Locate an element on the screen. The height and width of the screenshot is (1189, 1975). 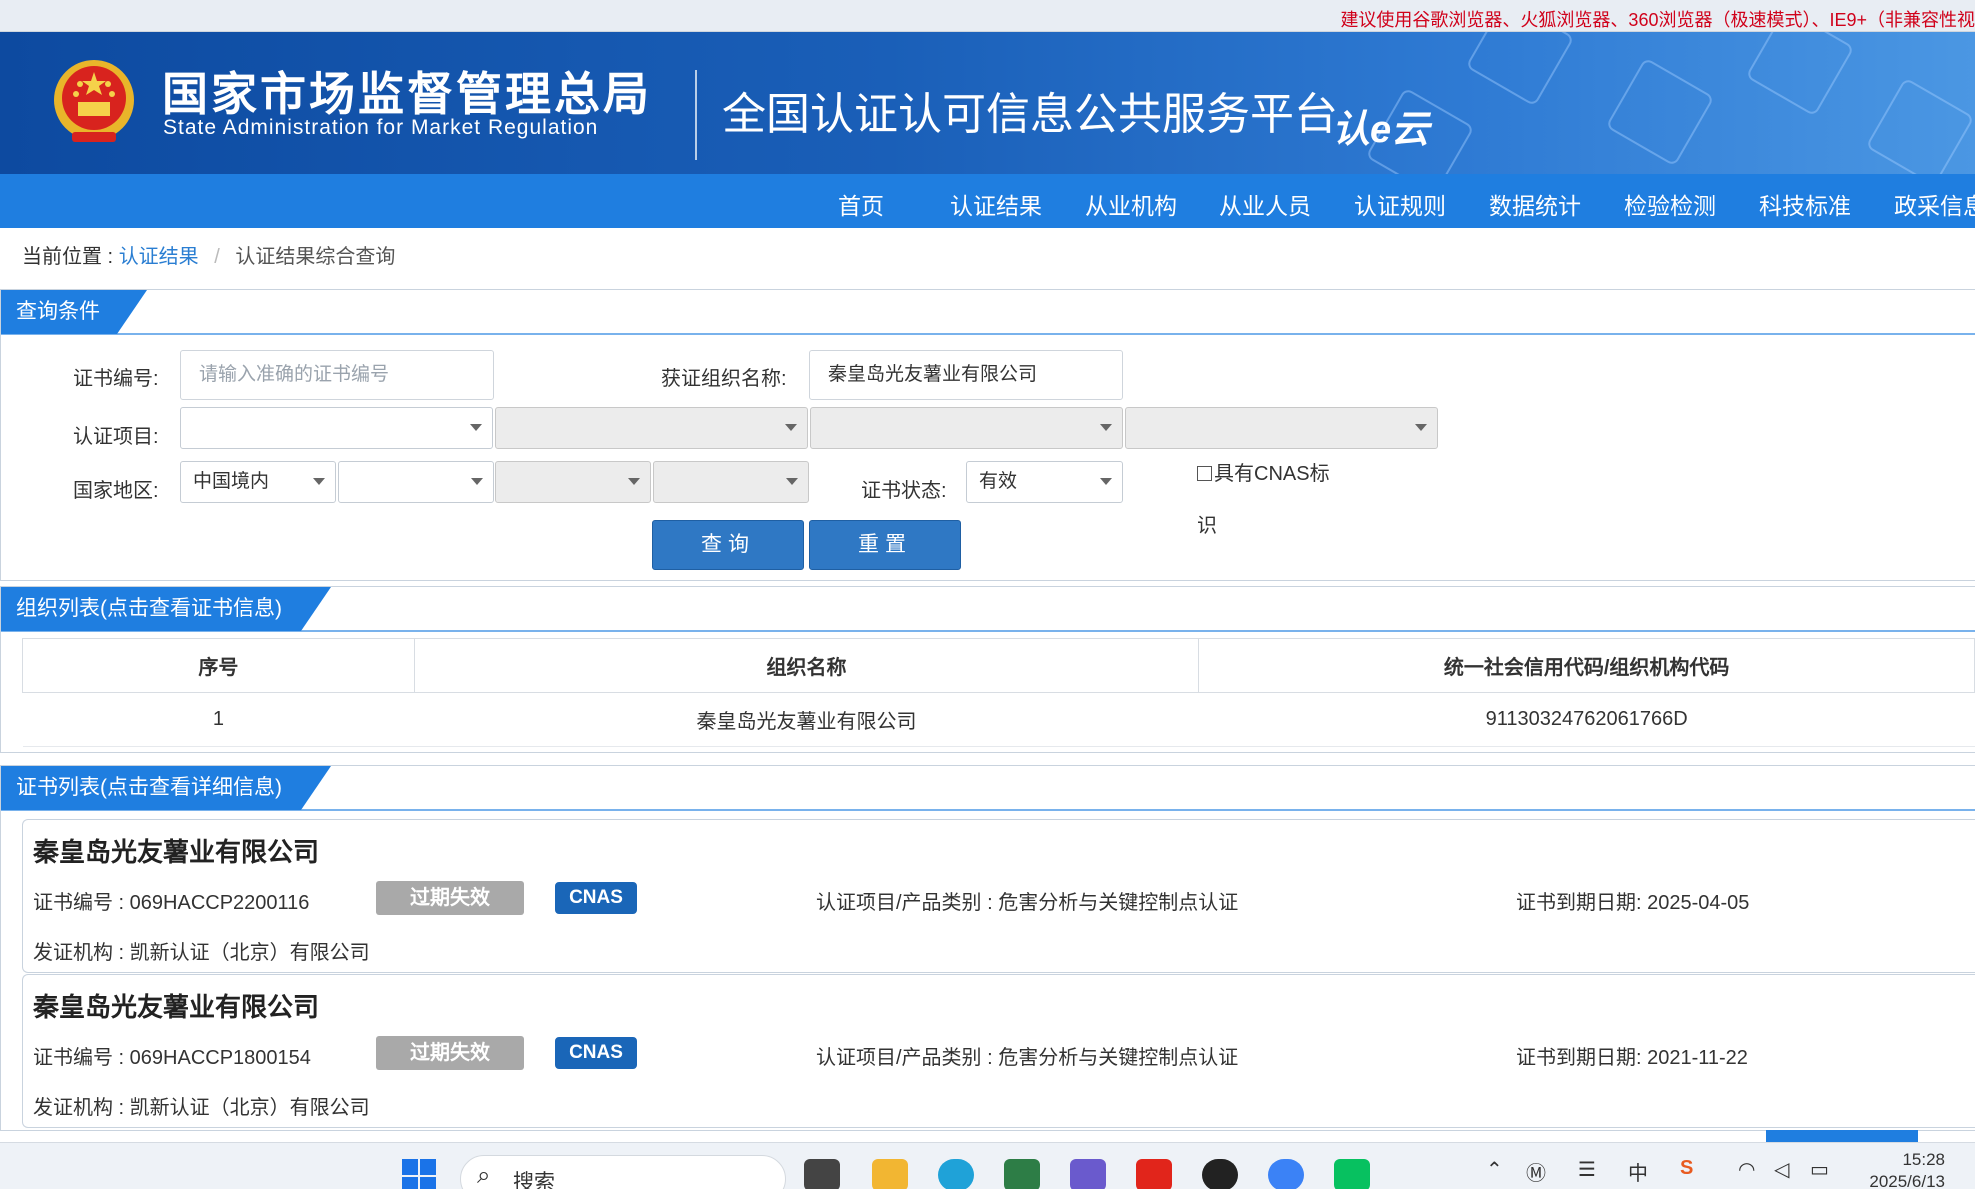
status-label: 证书状态: is located at coordinates (904, 491).